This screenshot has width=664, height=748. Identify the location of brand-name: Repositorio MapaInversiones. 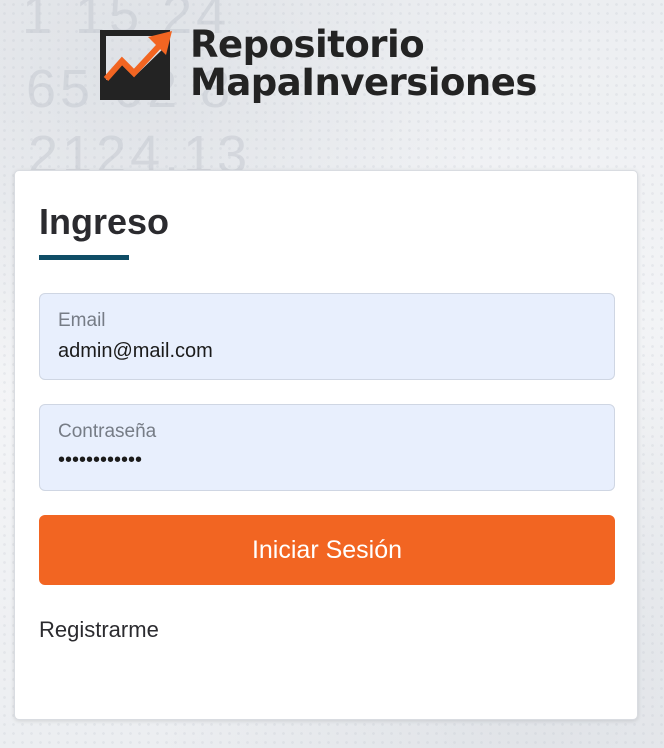
(363, 64).